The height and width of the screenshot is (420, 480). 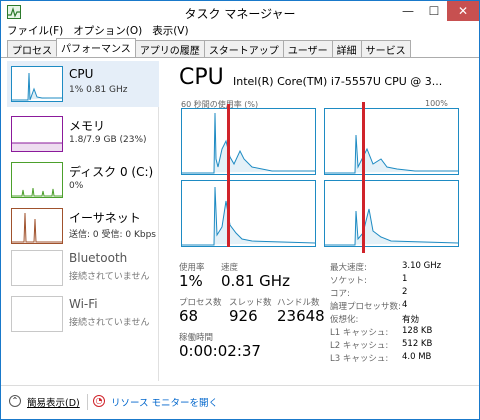 I want to click on footer-divider, so click(x=87, y=402).